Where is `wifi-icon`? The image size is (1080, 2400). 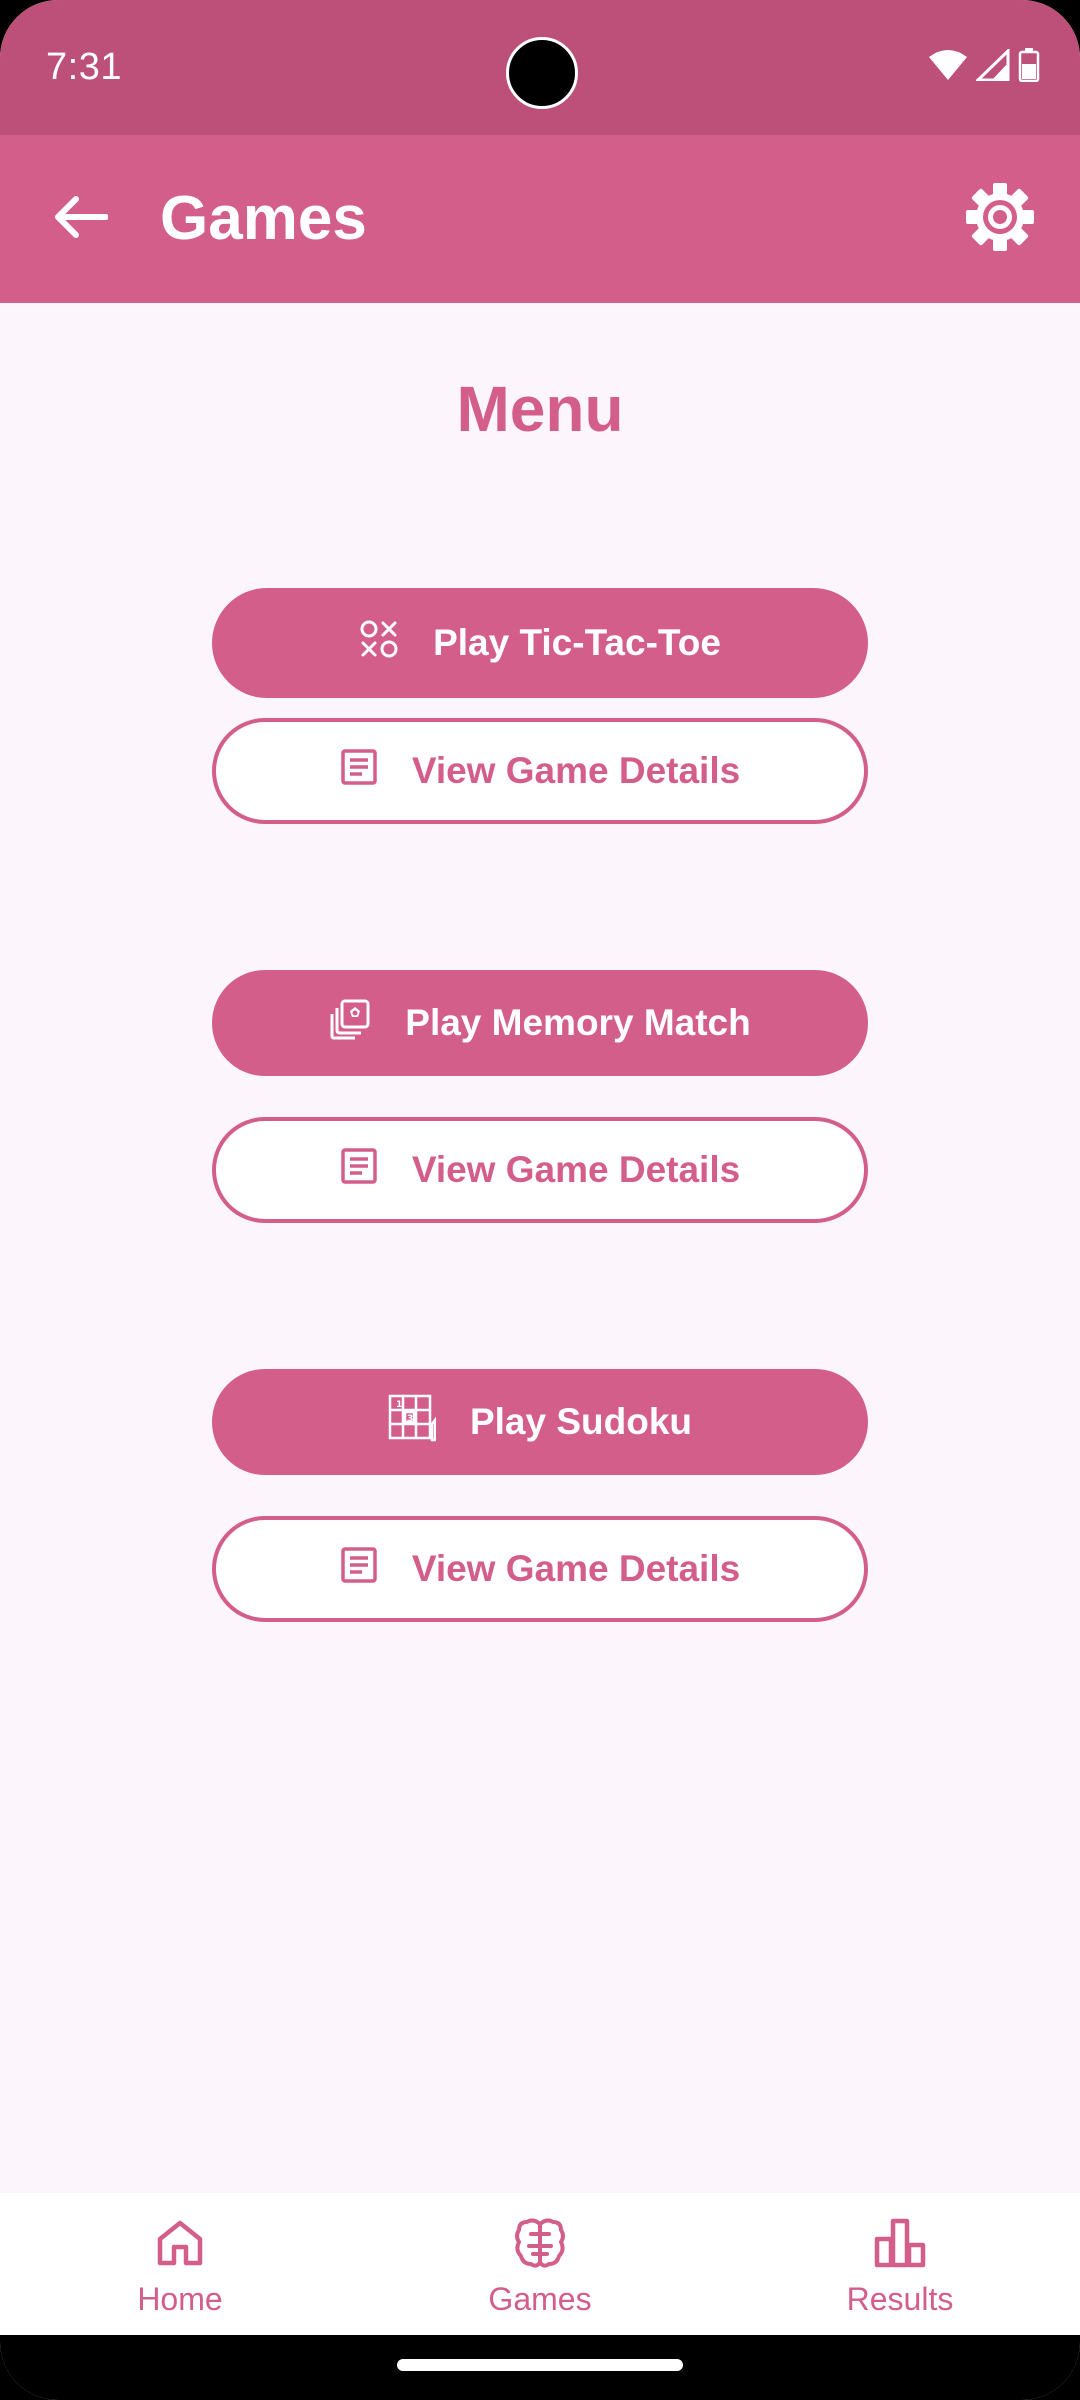 wifi-icon is located at coordinates (948, 67).